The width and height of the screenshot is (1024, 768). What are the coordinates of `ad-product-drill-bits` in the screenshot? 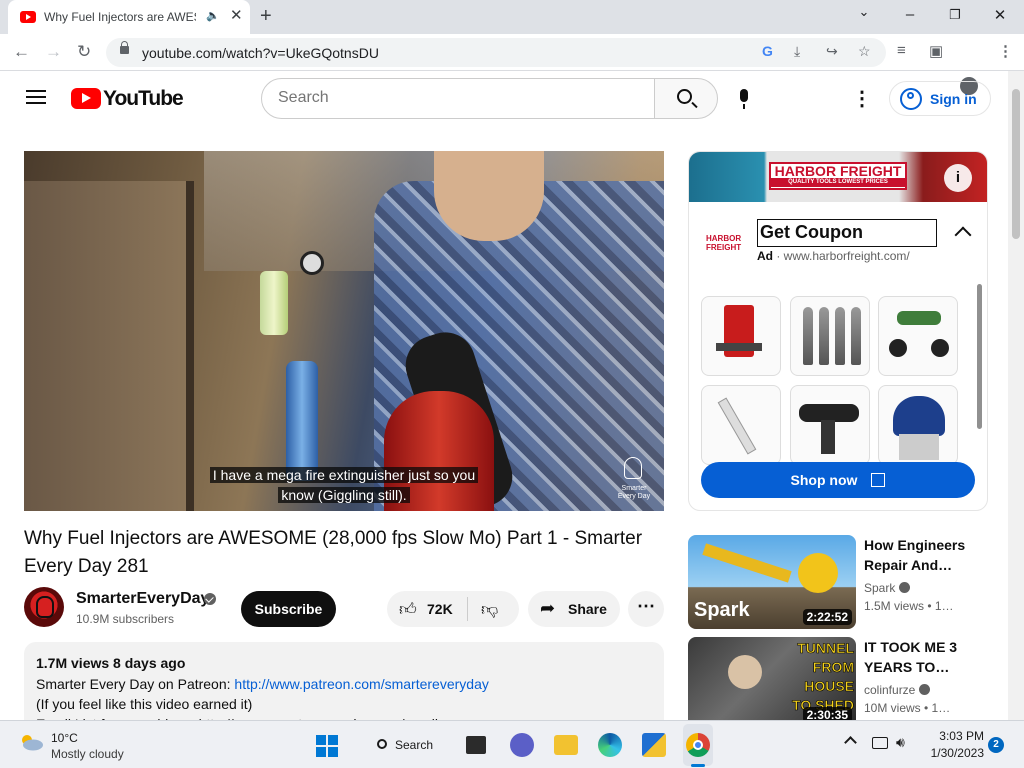 It's located at (830, 336).